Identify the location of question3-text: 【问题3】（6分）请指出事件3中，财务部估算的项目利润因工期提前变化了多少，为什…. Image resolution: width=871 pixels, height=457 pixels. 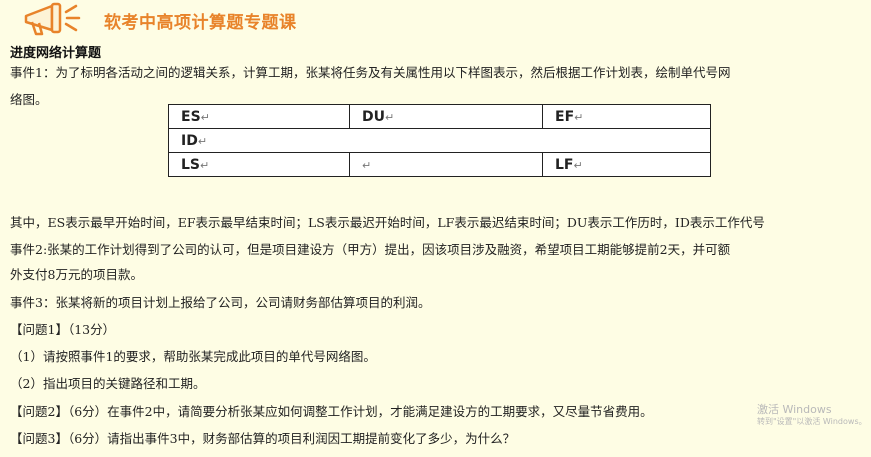
(263, 438).